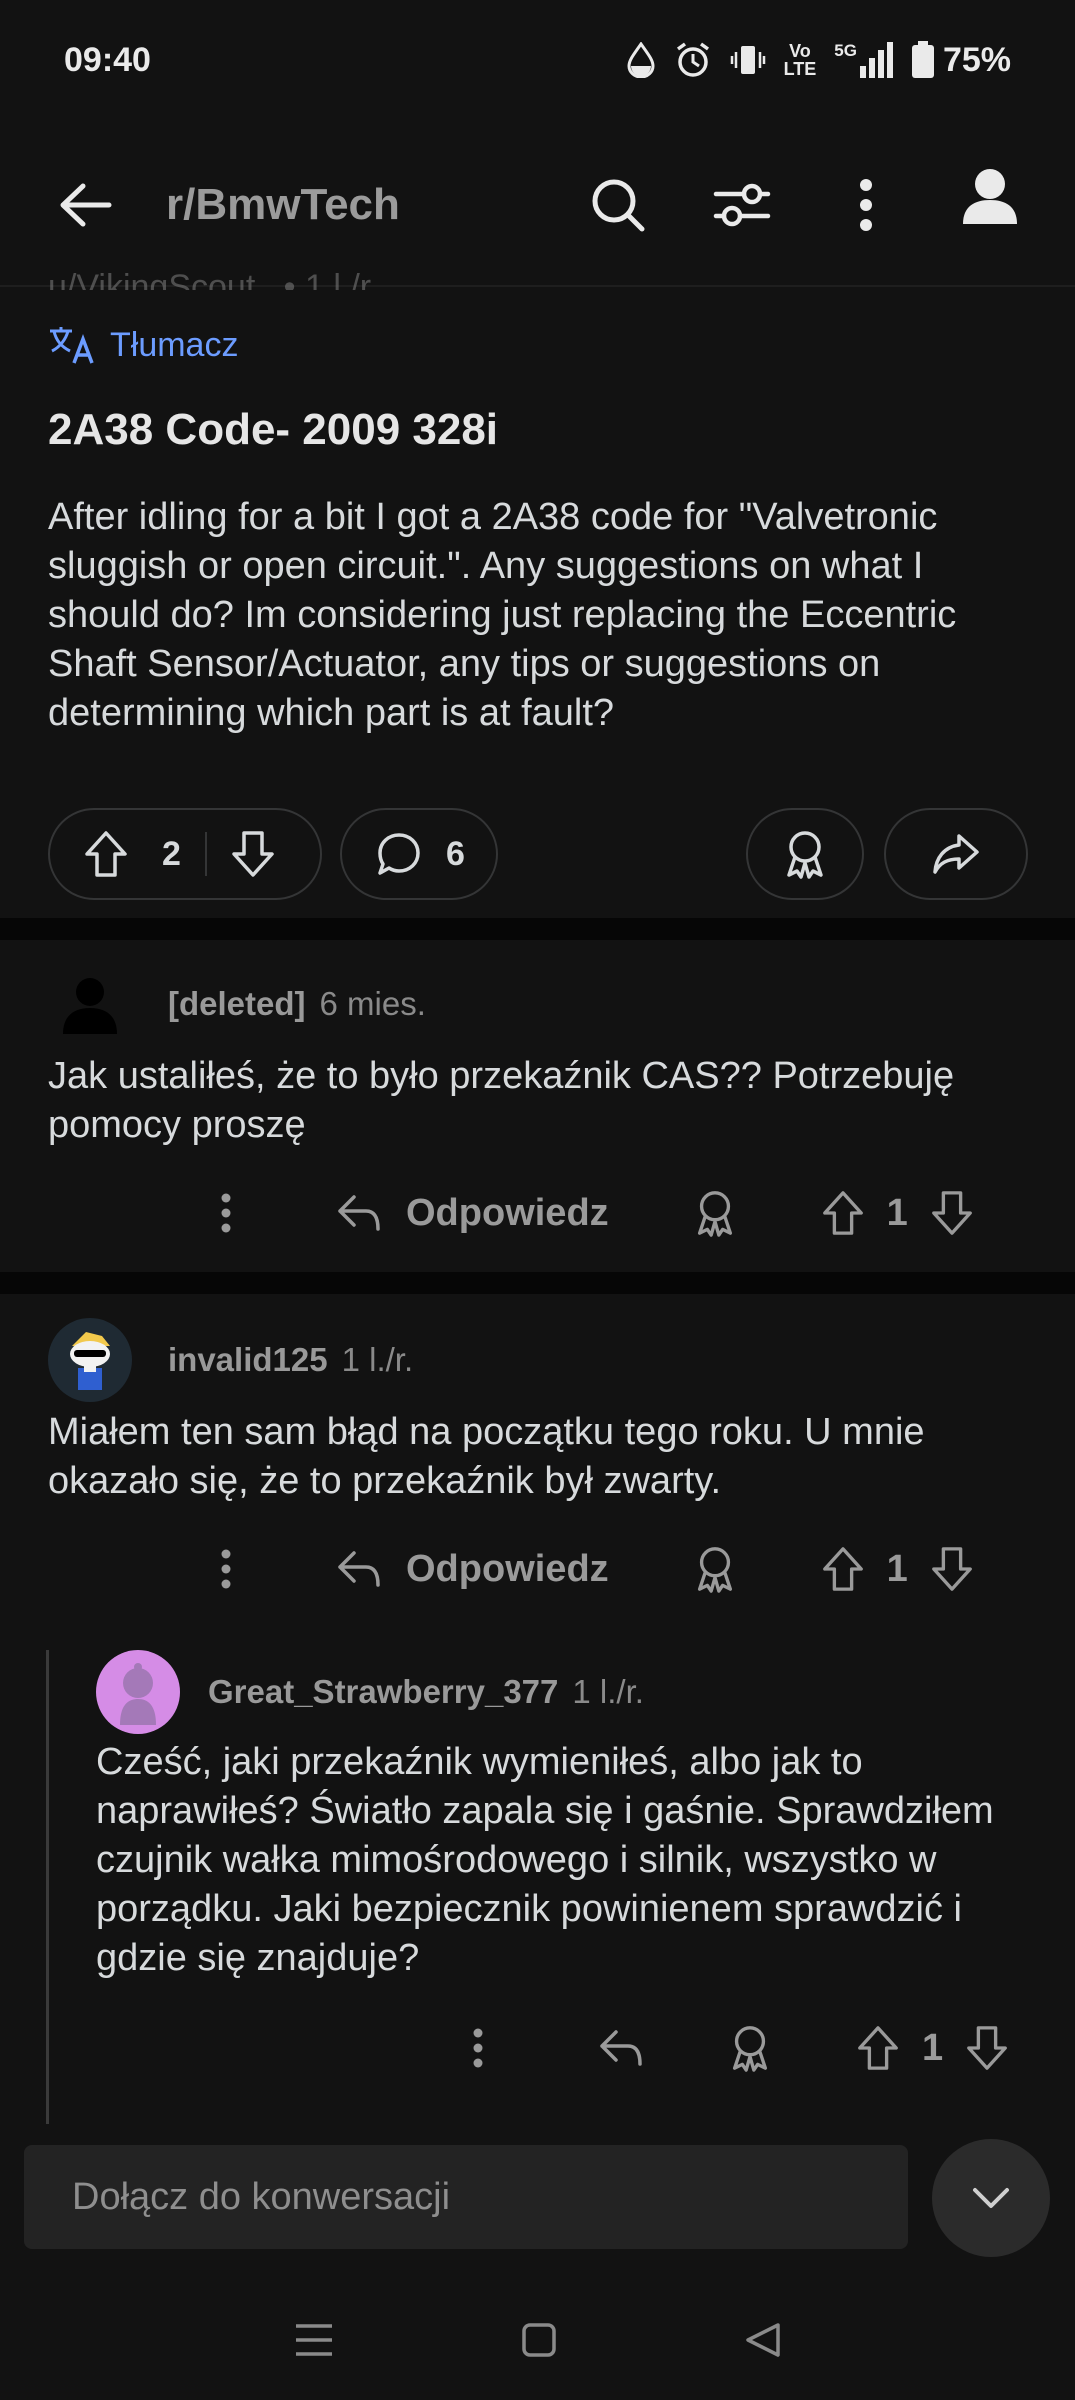  I want to click on profile-button, so click(990, 196).